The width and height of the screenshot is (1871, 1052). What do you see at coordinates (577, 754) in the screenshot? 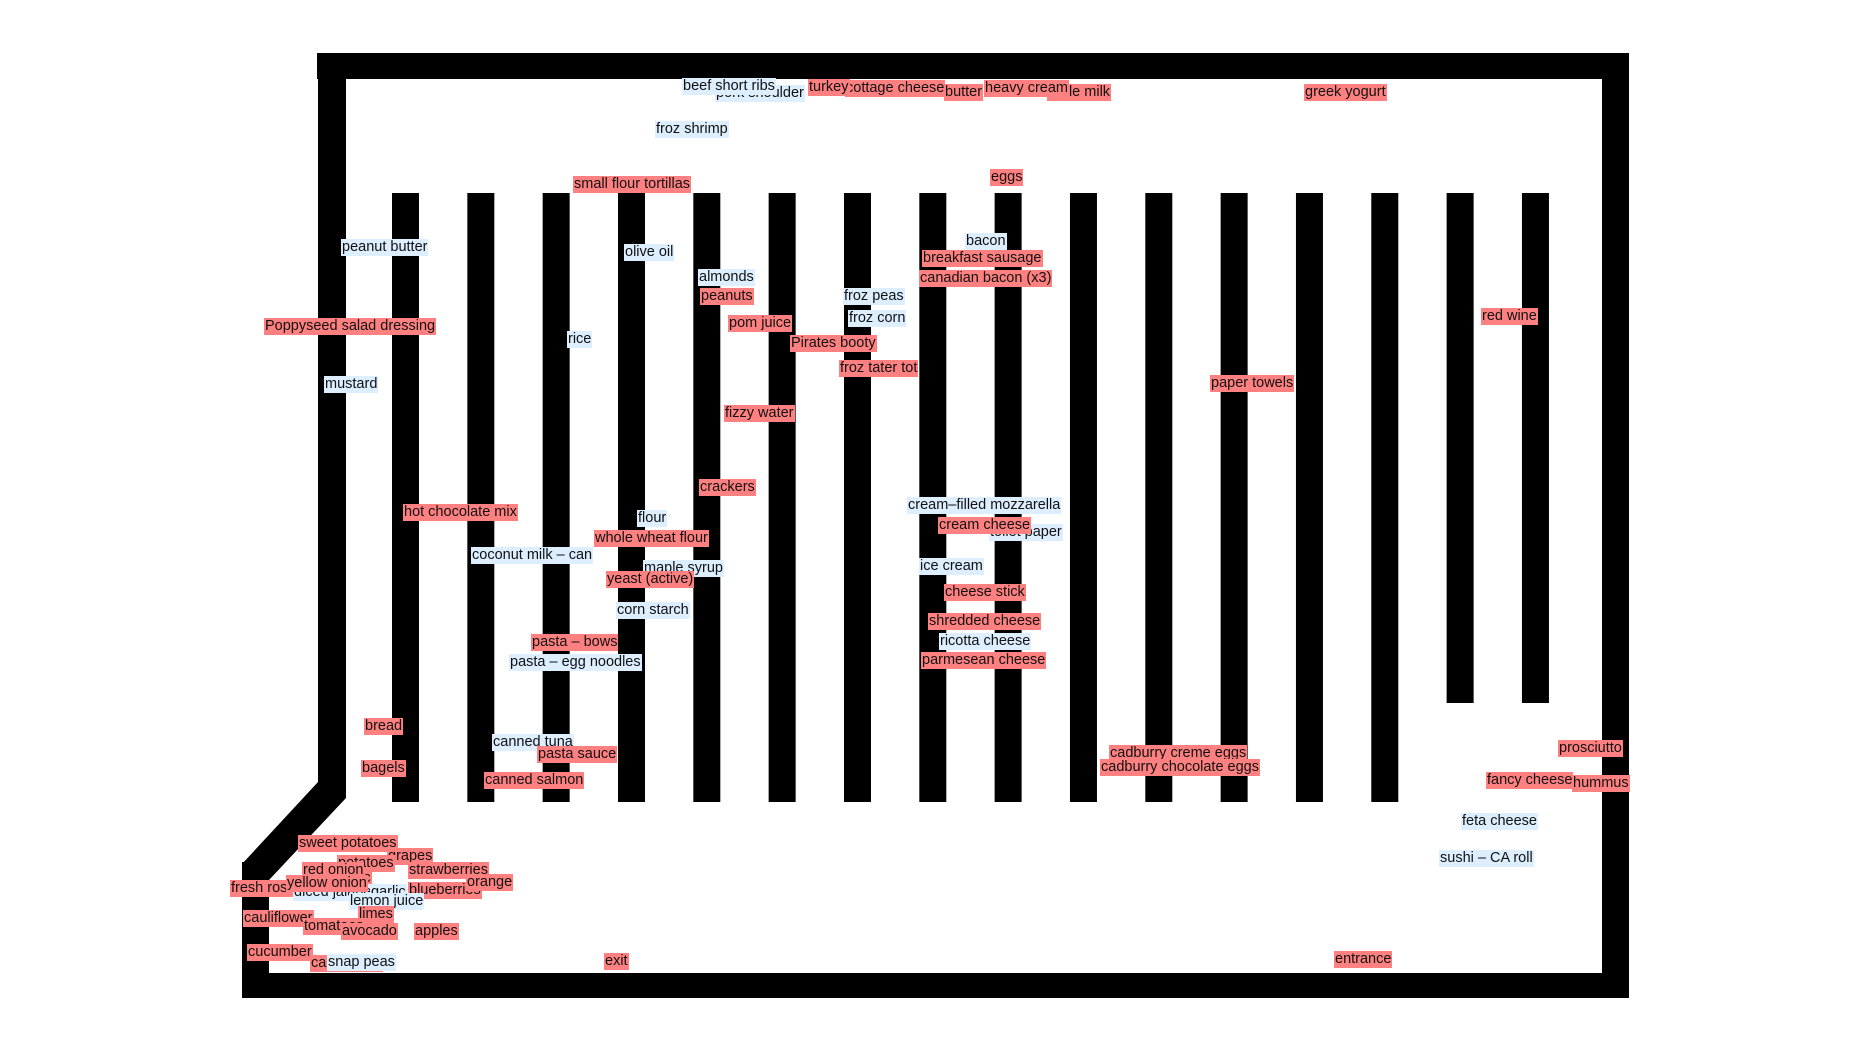
I see `item-label-needed: pasta sauce` at bounding box center [577, 754].